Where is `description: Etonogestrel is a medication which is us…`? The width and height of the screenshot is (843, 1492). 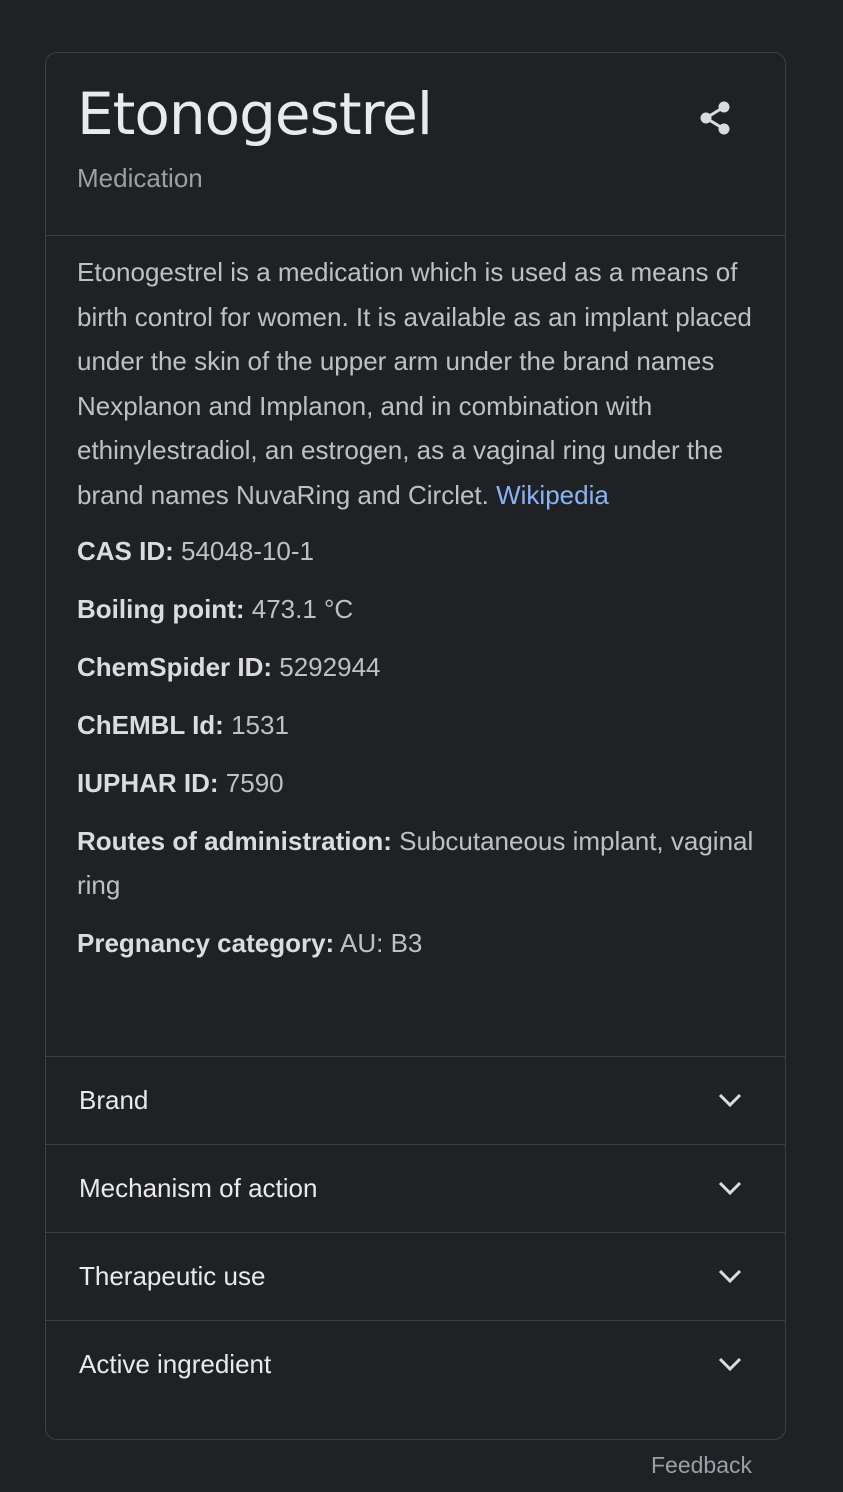
description: Etonogestrel is a medication which is us… is located at coordinates (417, 383).